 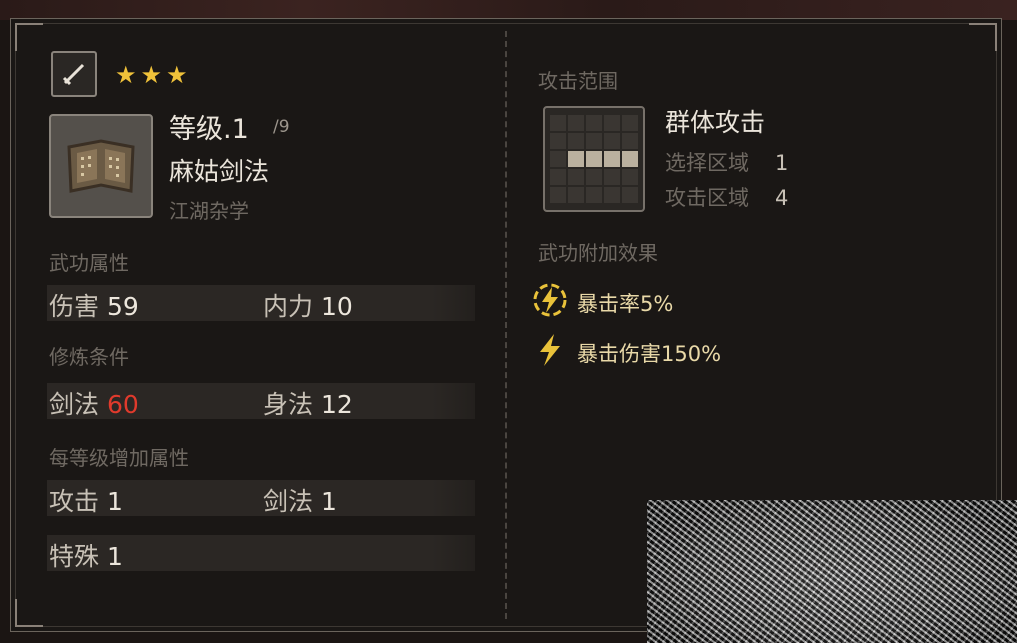 What do you see at coordinates (508, 10) in the screenshot?
I see `background-strip` at bounding box center [508, 10].